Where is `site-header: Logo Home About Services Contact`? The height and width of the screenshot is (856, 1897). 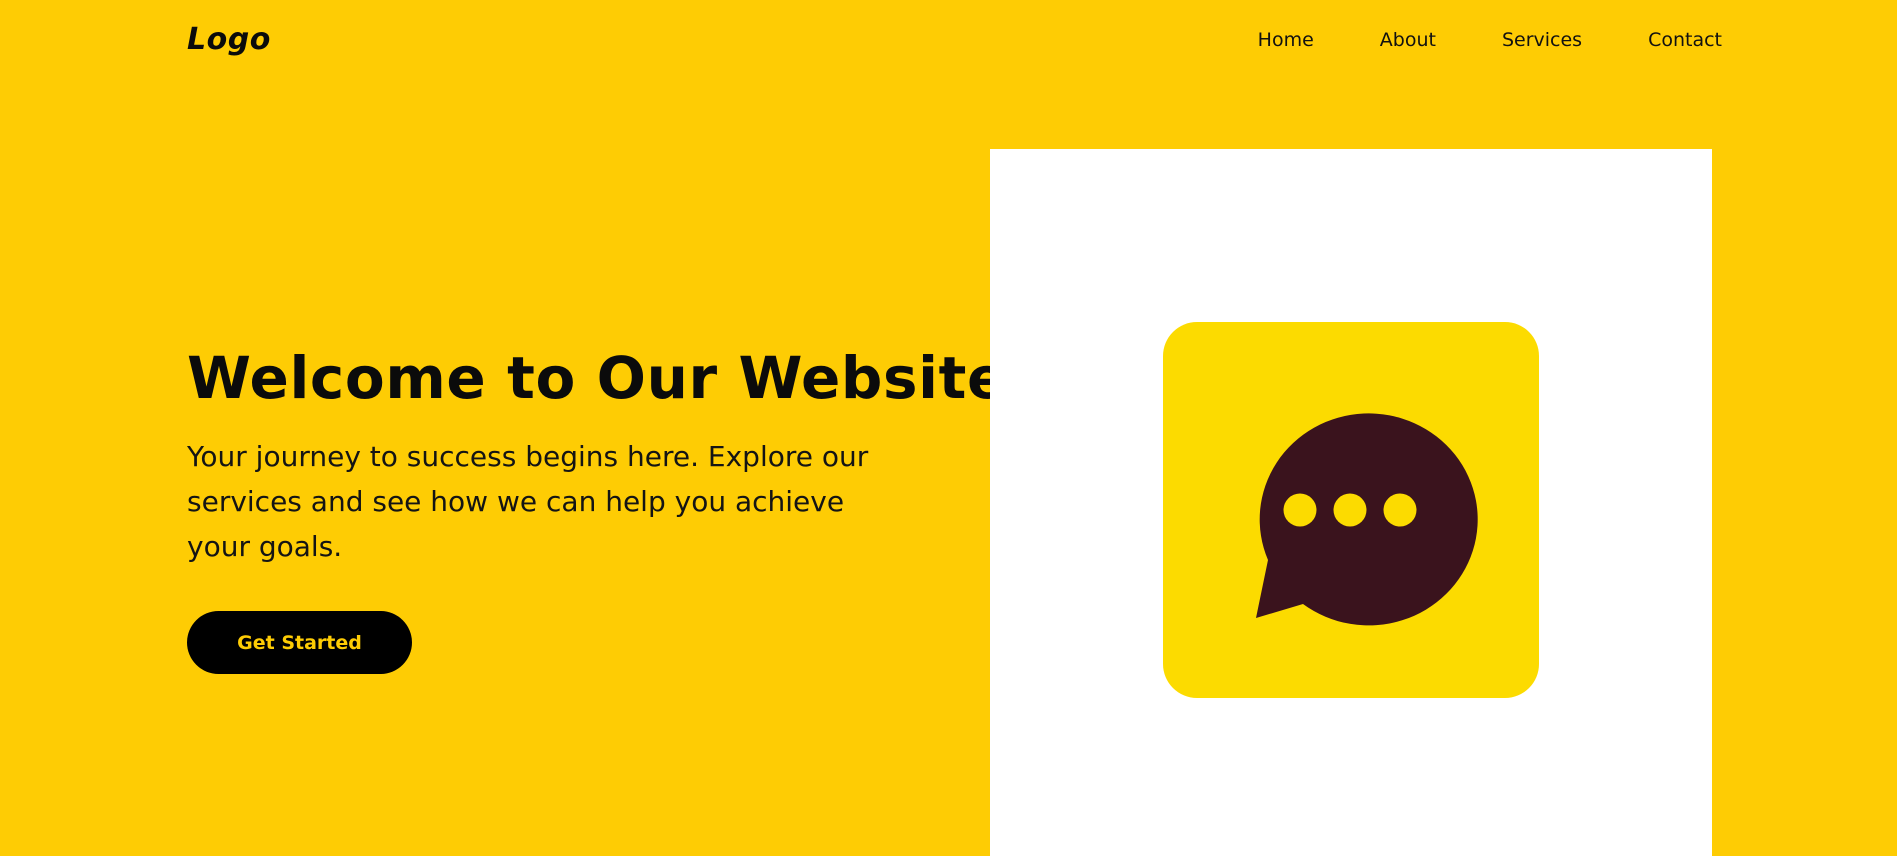
site-header: Logo Home About Services Contact is located at coordinates (948, 40).